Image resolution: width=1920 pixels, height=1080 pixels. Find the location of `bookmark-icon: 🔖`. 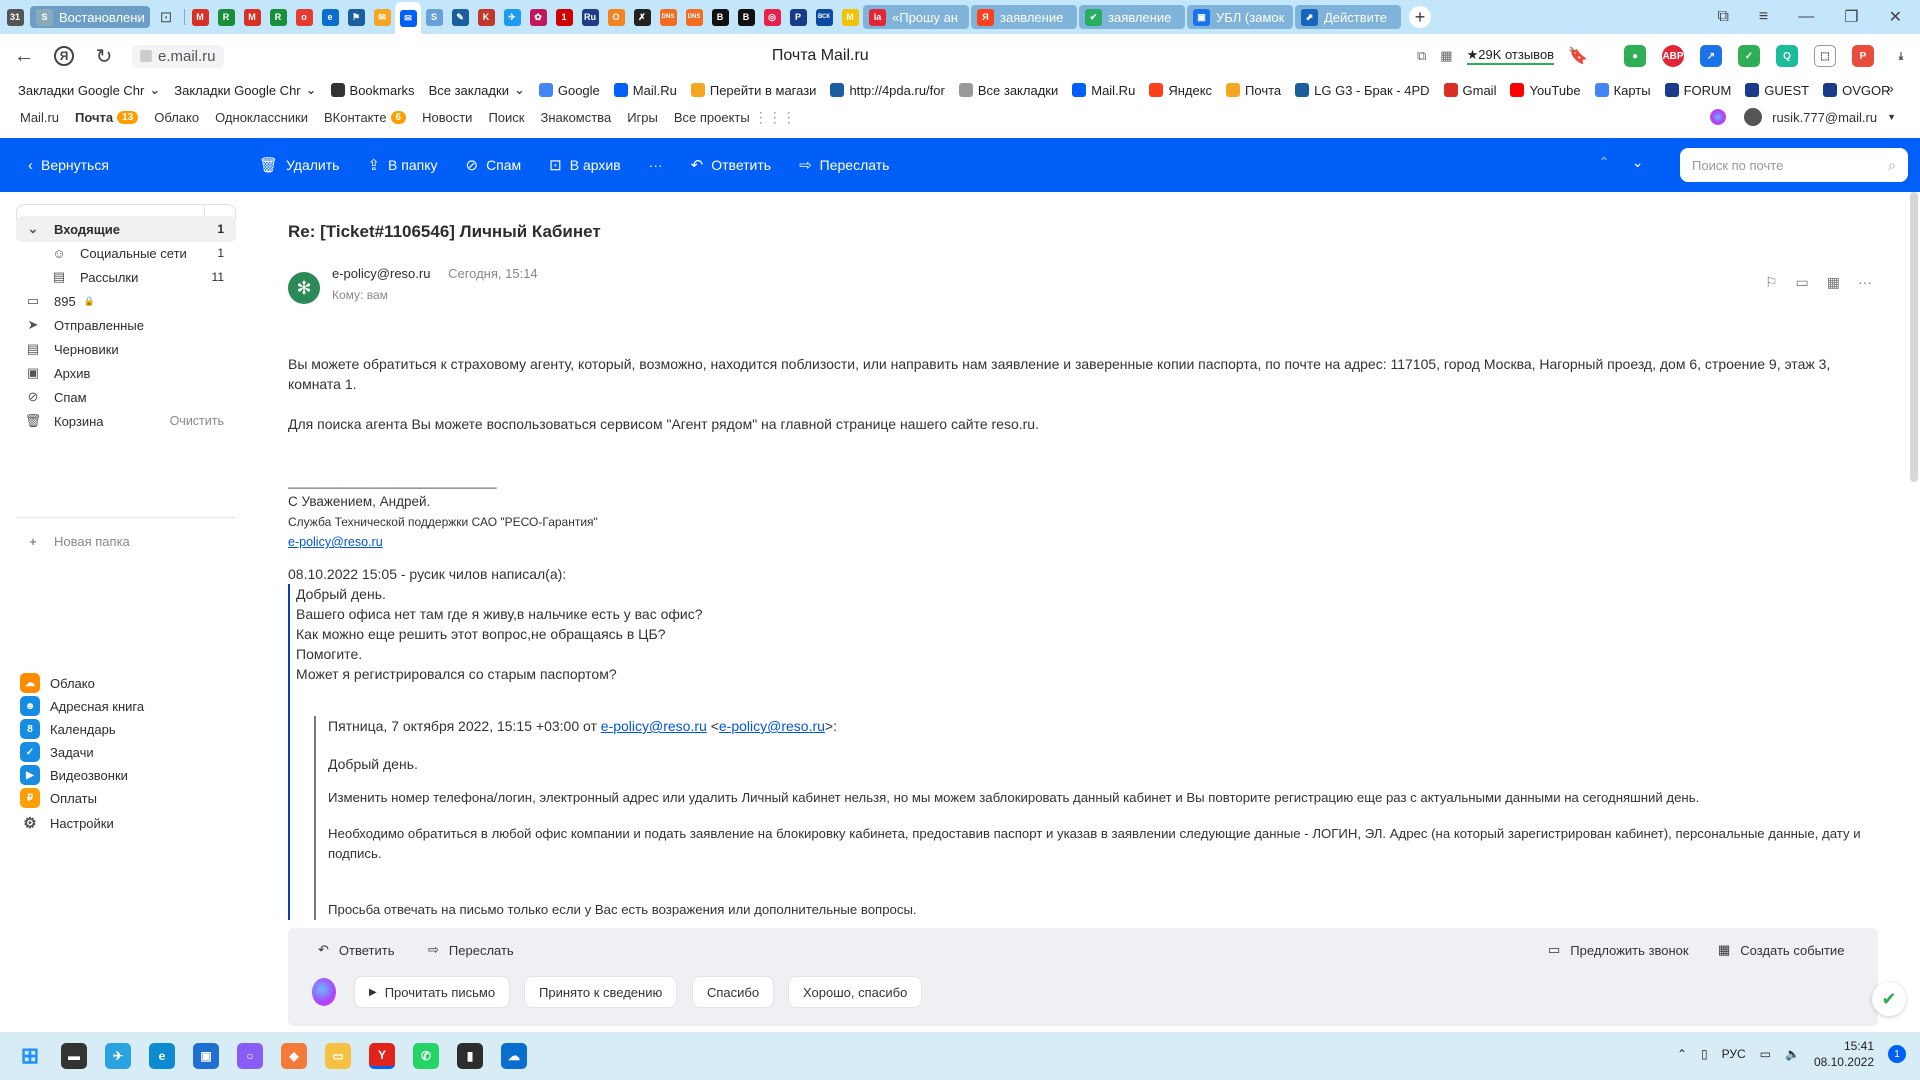

bookmark-icon: 🔖 is located at coordinates (1578, 56).